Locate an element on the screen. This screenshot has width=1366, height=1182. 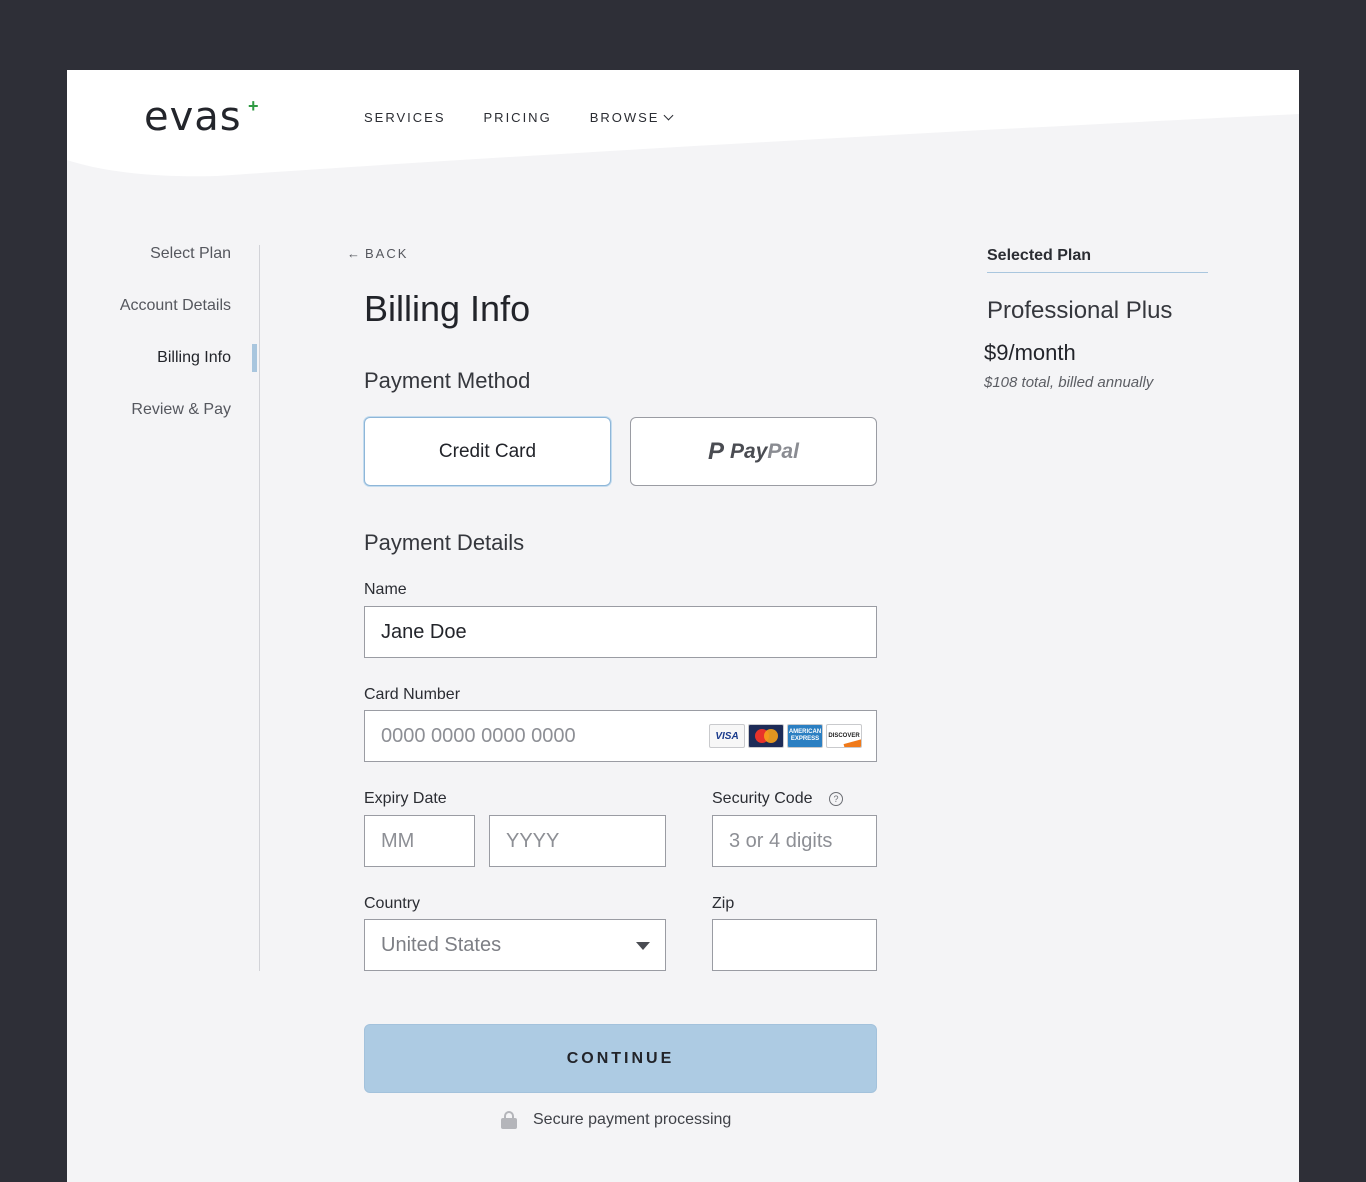
paypal-icon: P is located at coordinates (716, 451).